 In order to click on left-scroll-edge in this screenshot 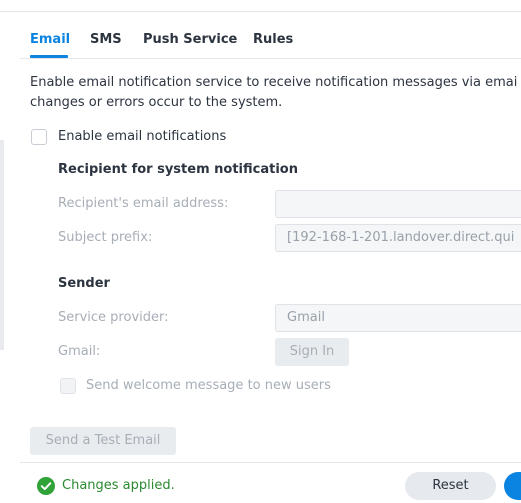, I will do `click(2, 245)`.